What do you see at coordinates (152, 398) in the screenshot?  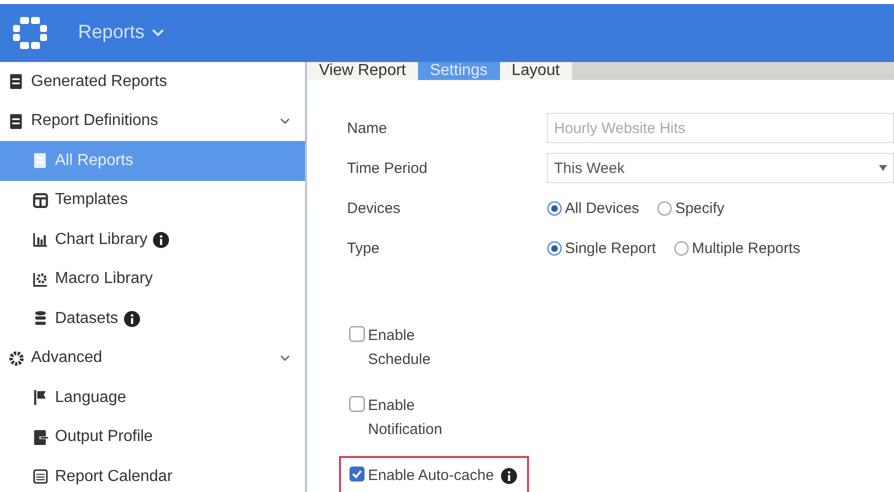 I see `sidebar-item: Language` at bounding box center [152, 398].